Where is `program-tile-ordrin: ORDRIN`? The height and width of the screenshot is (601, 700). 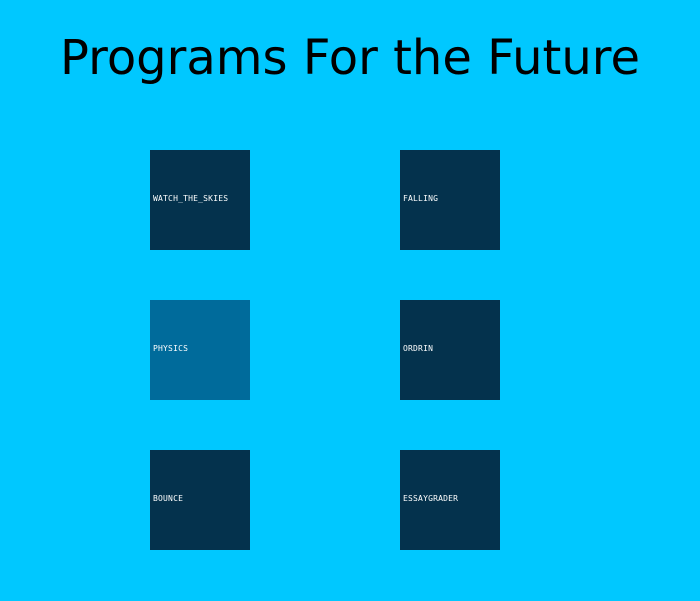
program-tile-ordrin: ORDRIN is located at coordinates (450, 350).